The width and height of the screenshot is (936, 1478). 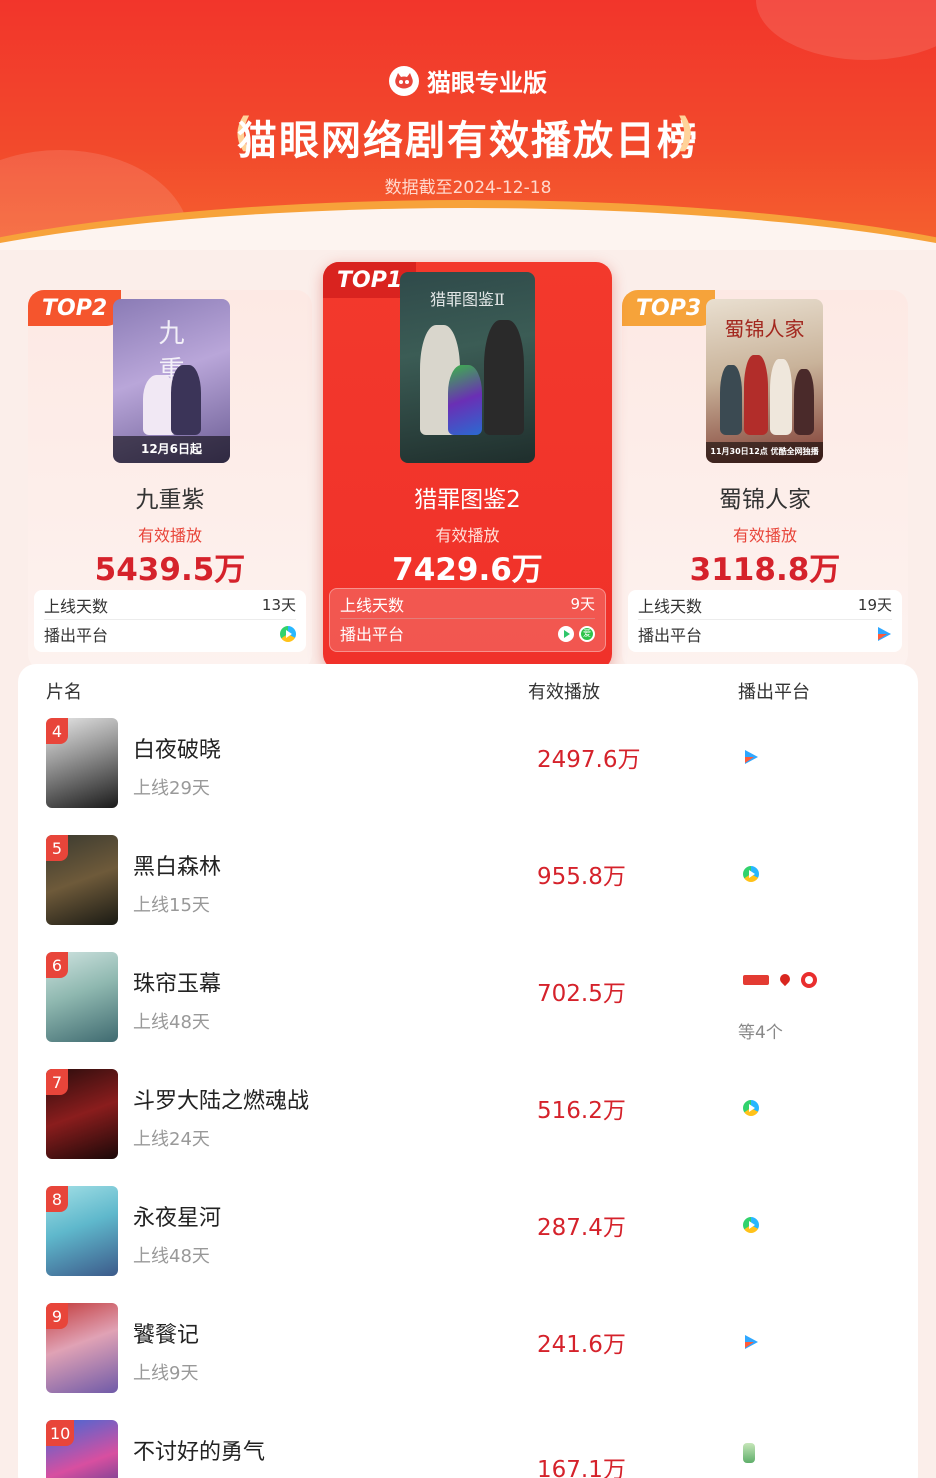 What do you see at coordinates (581, 994) in the screenshot?
I see `plays-value: 702.5万` at bounding box center [581, 994].